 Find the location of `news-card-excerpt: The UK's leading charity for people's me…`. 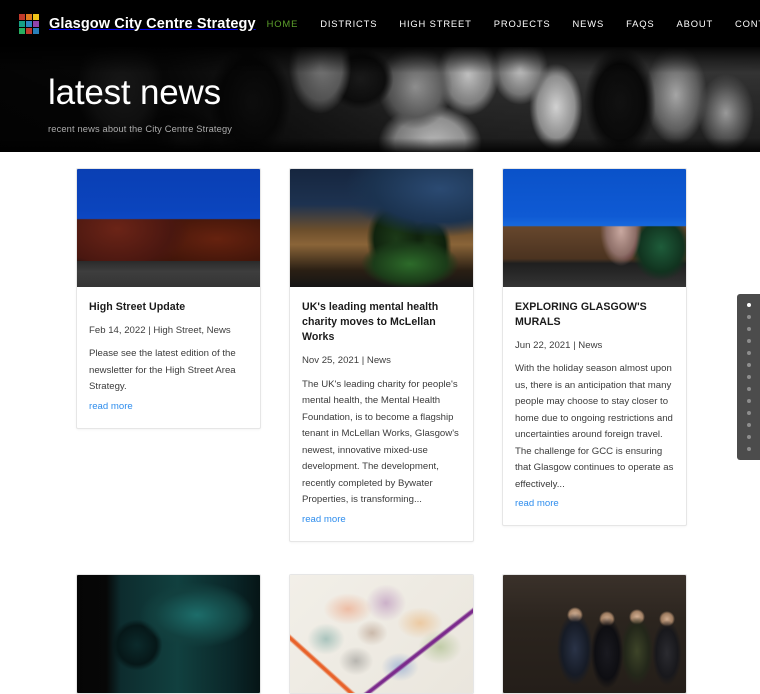

news-card-excerpt: The UK's leading charity for people's me… is located at coordinates (380, 442).